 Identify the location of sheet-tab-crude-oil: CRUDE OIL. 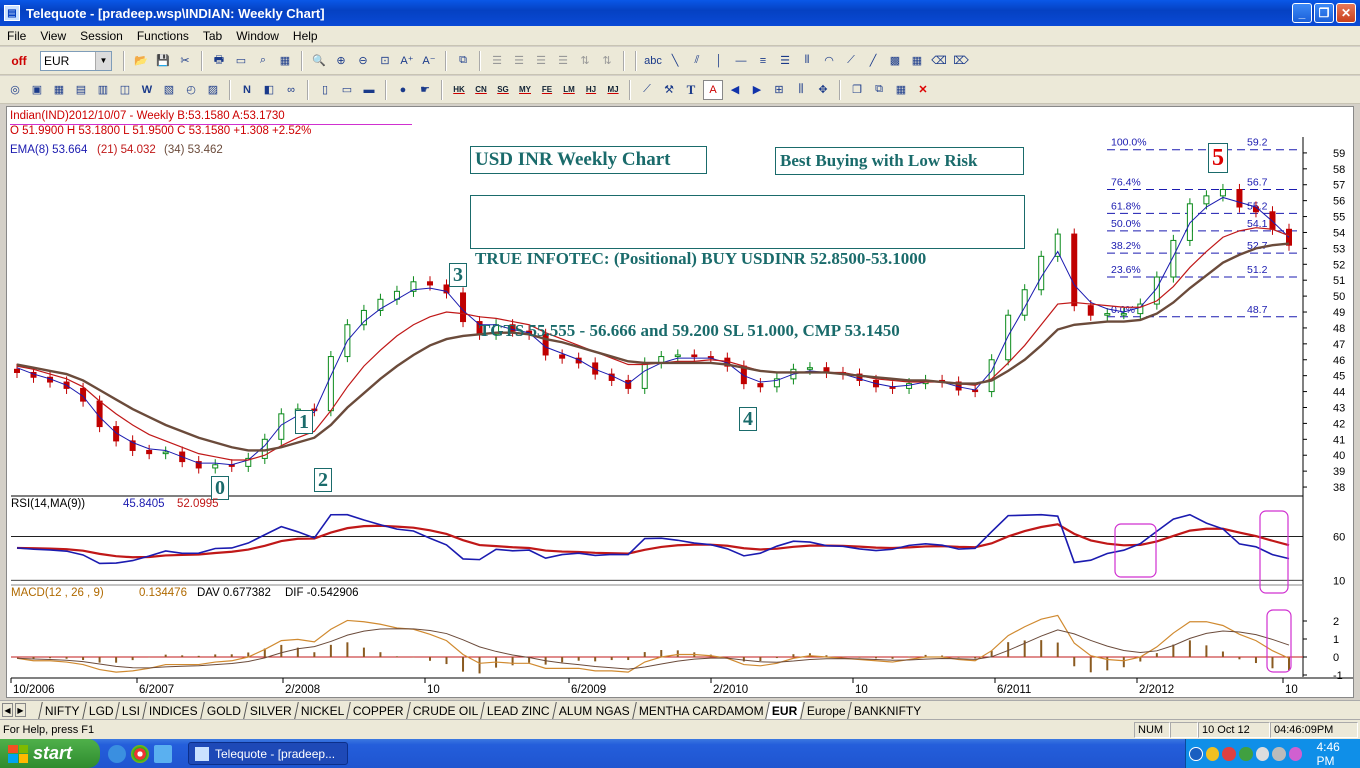
(445, 710).